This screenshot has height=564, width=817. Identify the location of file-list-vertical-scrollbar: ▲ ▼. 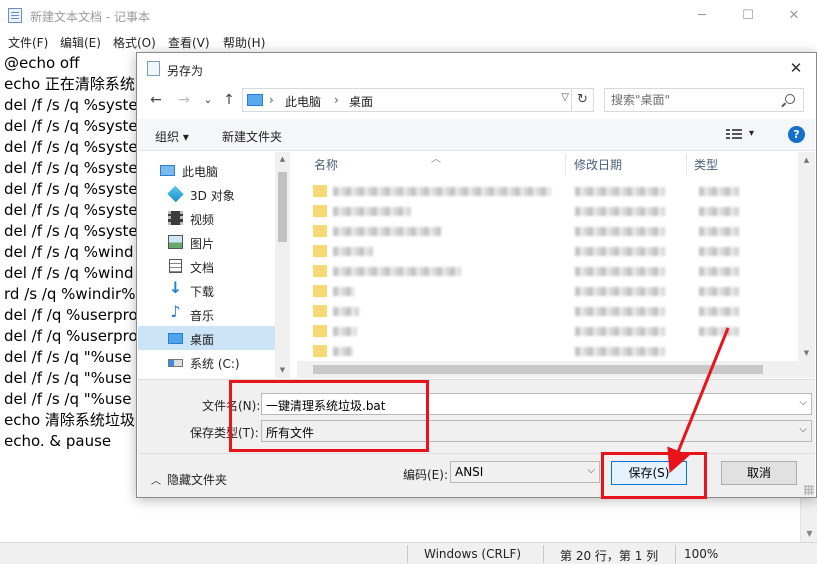
(806, 265).